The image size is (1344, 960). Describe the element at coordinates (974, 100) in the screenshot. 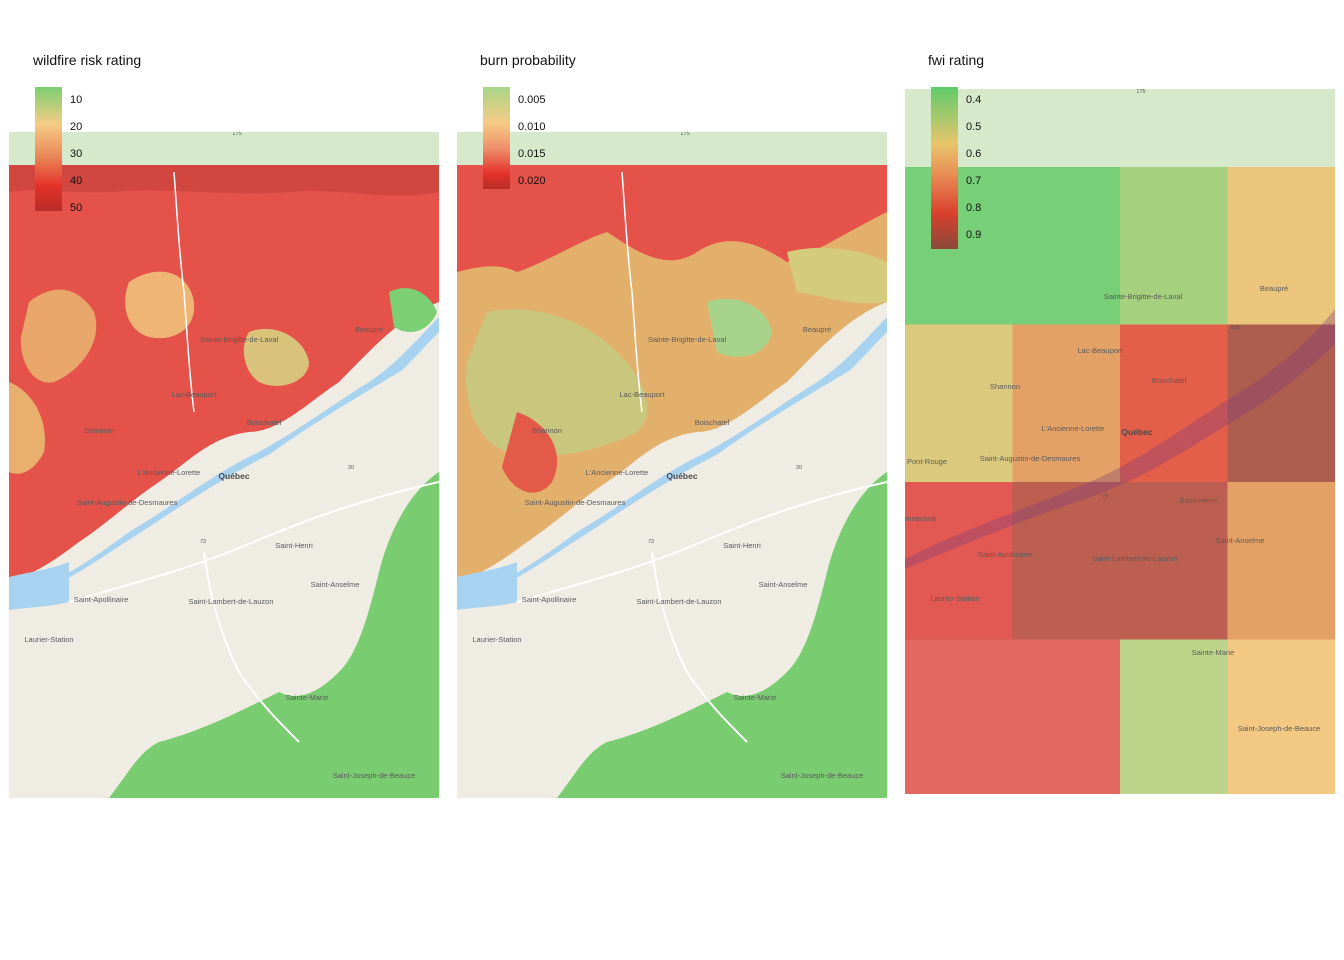

I see `legend-tick: 0.4` at that location.